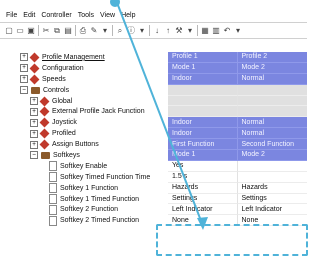 The height and width of the screenshot is (256, 320). I want to click on grid-row, so click(237, 112).